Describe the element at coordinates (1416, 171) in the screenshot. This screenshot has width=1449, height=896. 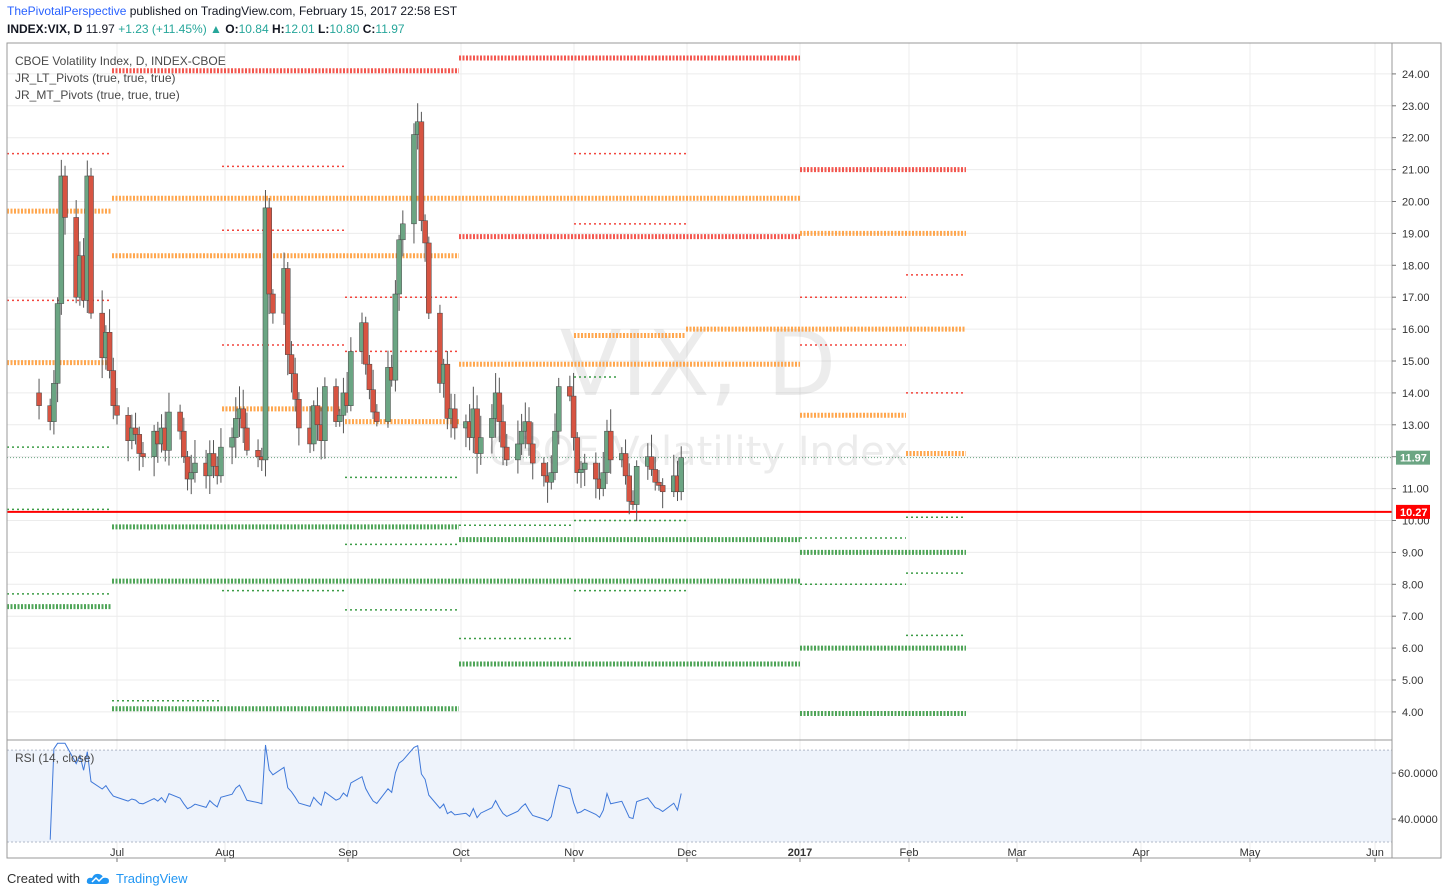
I see `price-tick-label: 21.00` at that location.